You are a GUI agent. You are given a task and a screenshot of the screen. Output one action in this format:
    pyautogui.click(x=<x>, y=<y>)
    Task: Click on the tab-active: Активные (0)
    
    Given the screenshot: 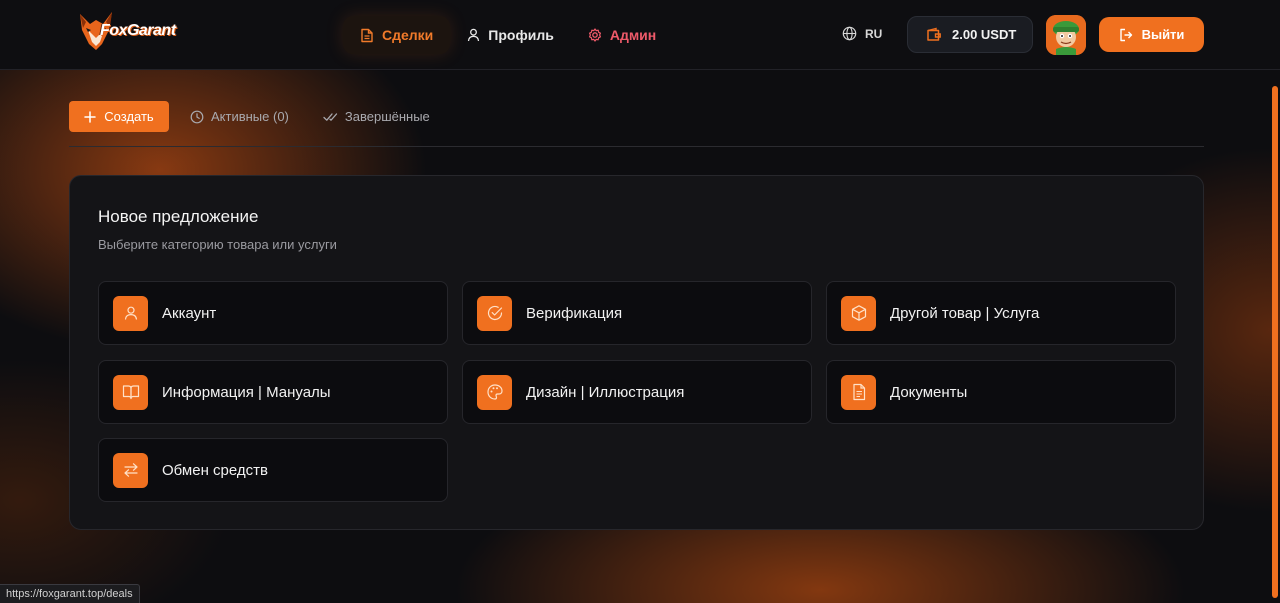 What is the action you would take?
    pyautogui.click(x=239, y=116)
    